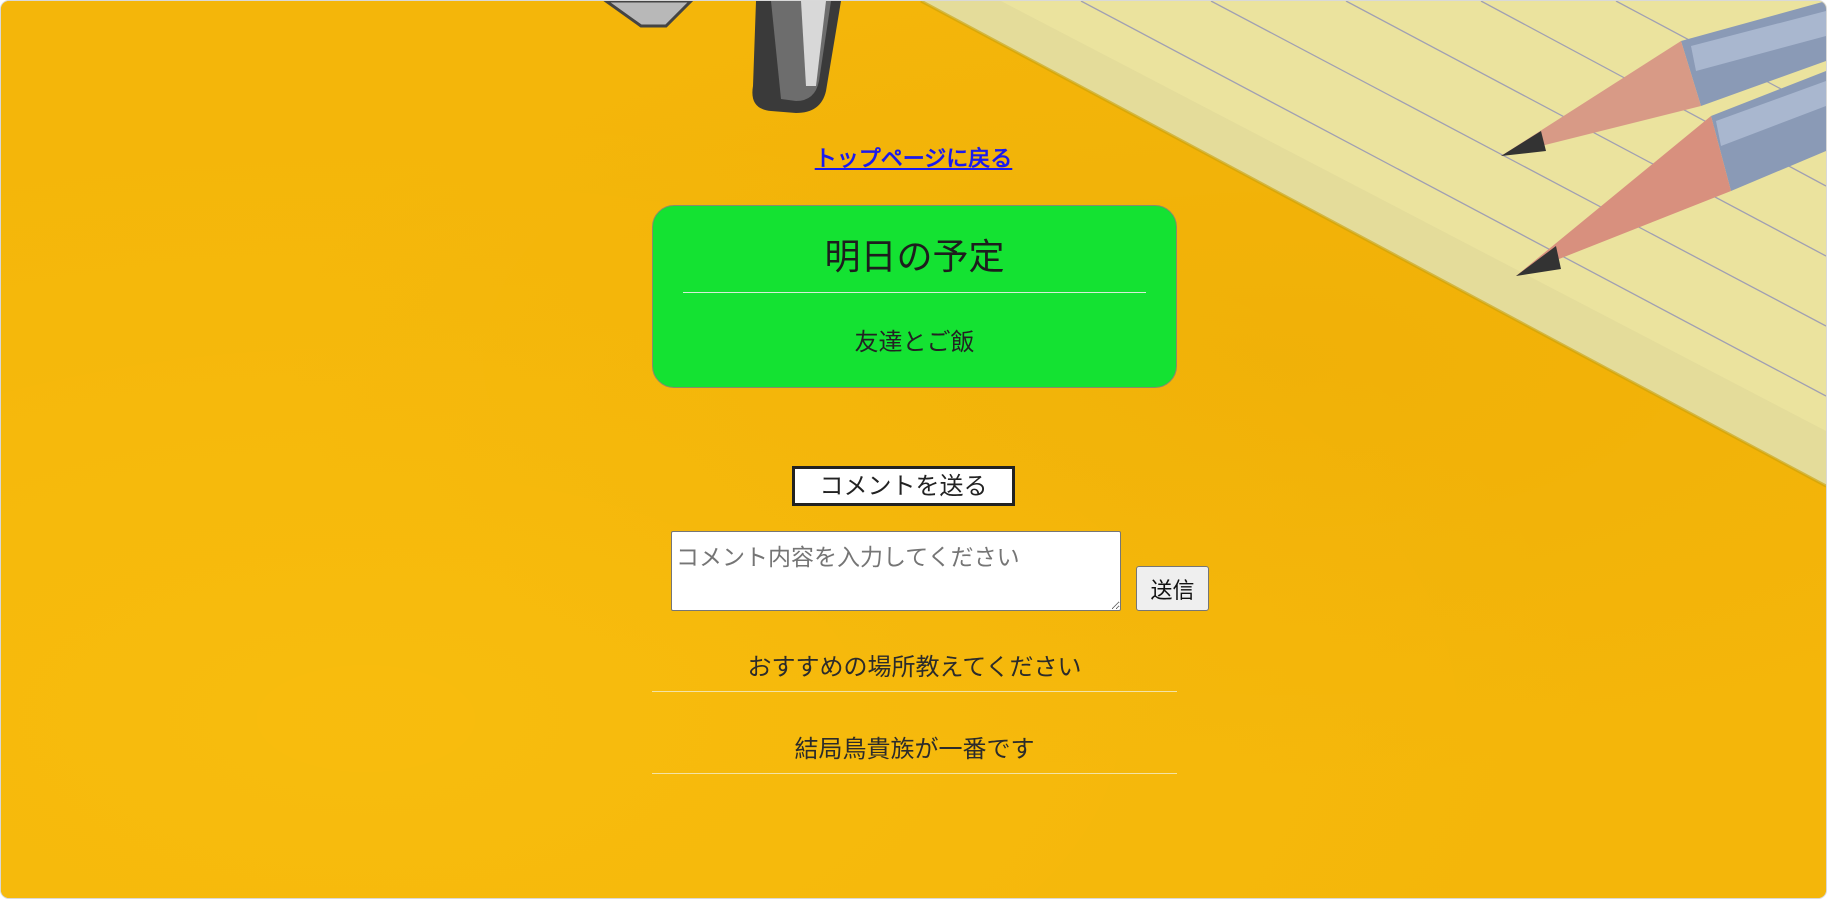  What do you see at coordinates (1172, 588) in the screenshot?
I see `send-button: 送信` at bounding box center [1172, 588].